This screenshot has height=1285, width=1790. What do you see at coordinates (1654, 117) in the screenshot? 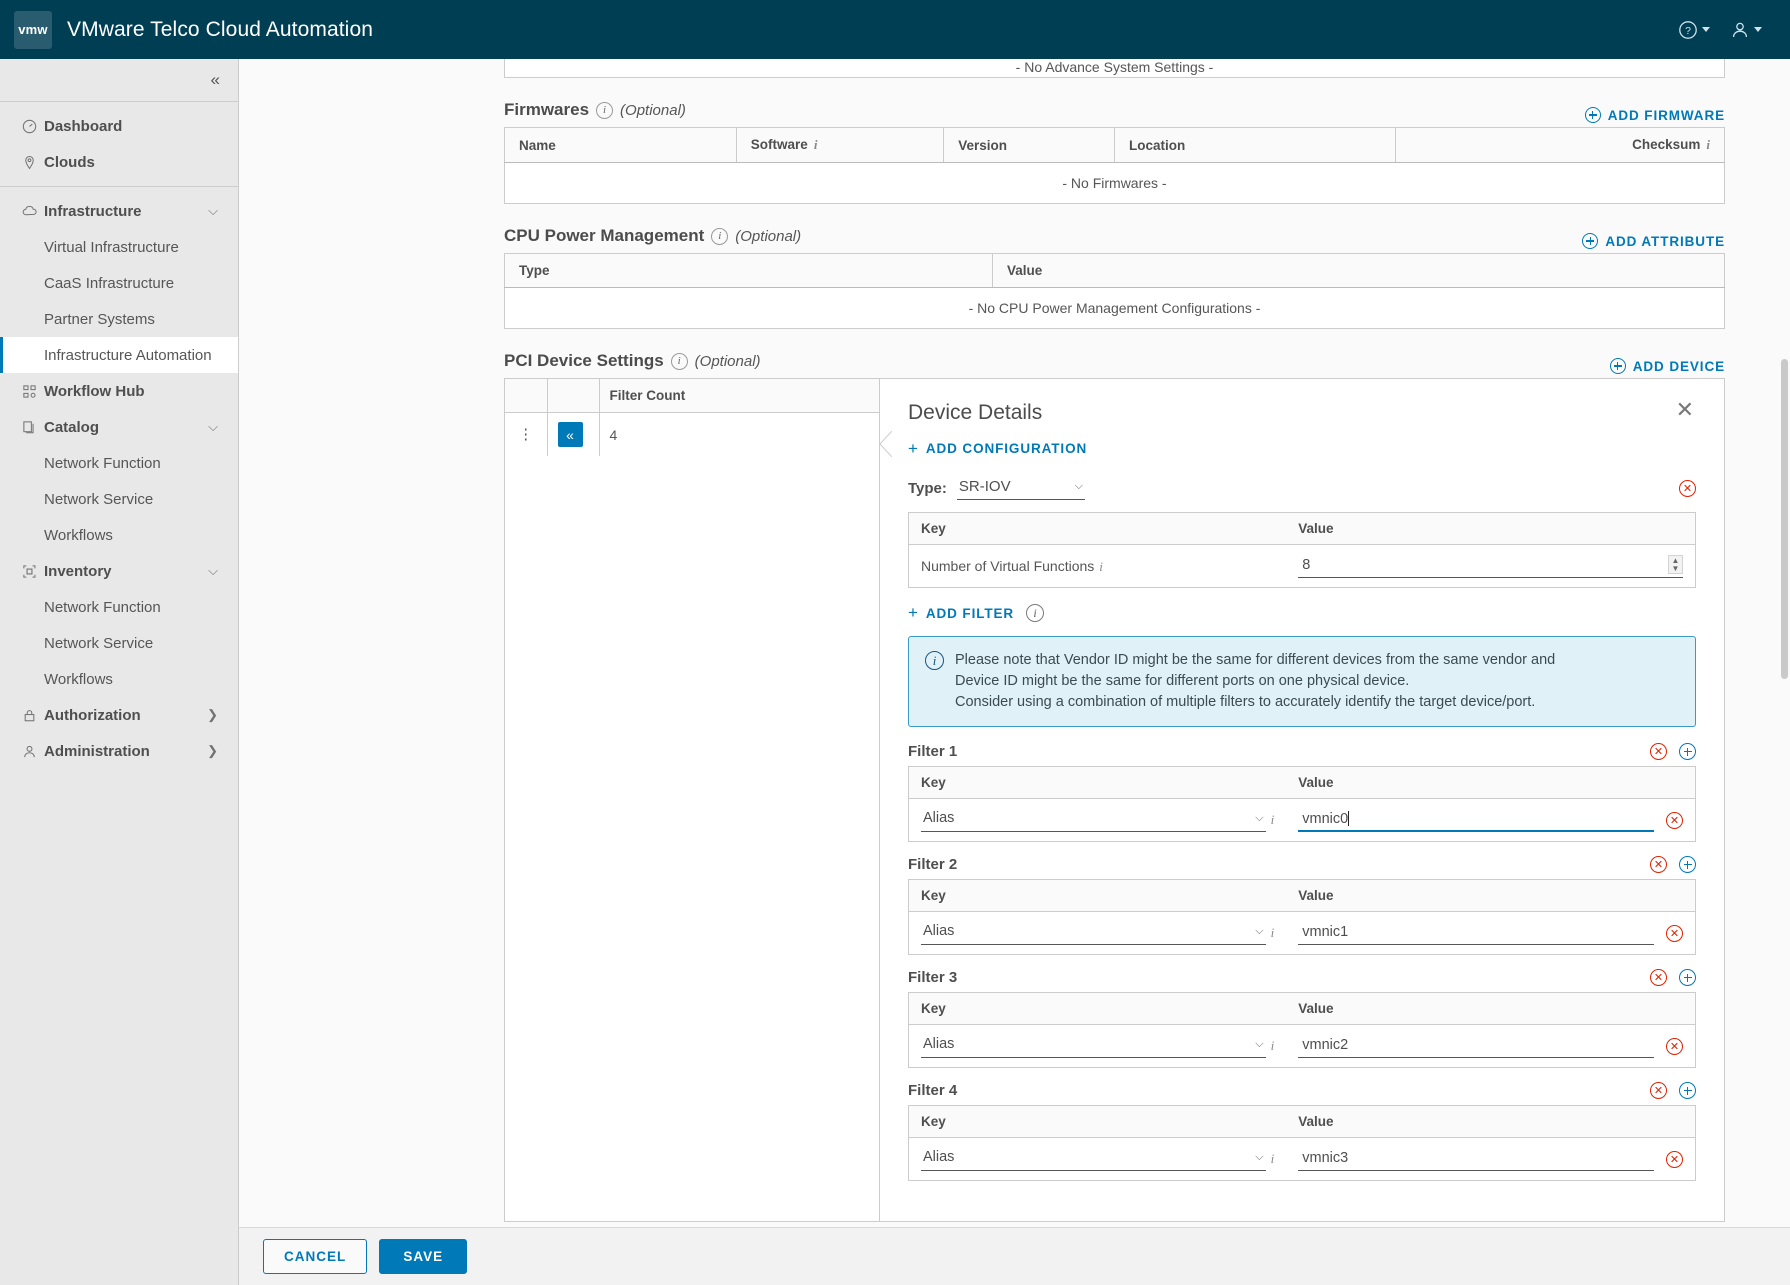
I see `add-firmware-button: ADD FIRMWARE` at bounding box center [1654, 117].